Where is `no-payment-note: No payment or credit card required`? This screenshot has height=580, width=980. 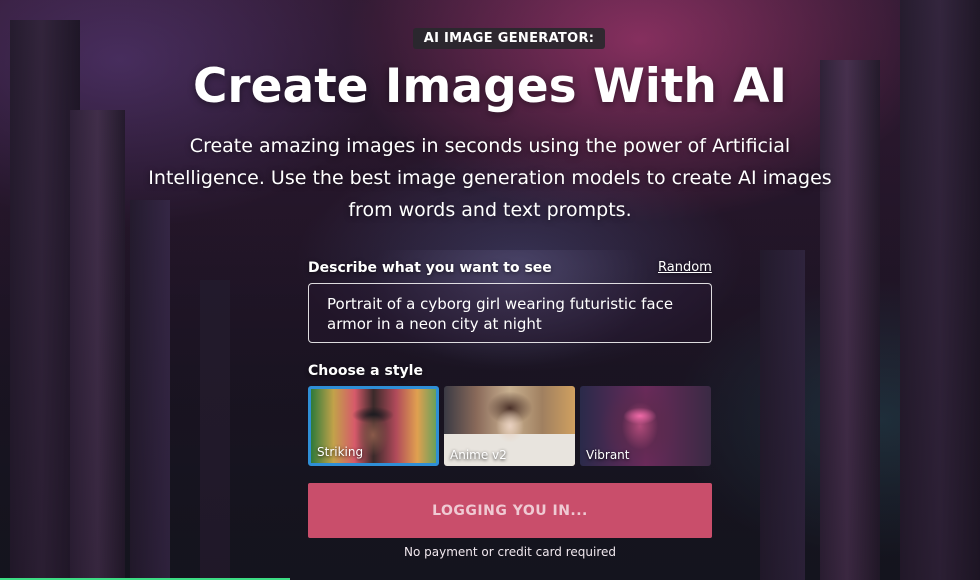
no-payment-note: No payment or credit card required is located at coordinates (510, 552).